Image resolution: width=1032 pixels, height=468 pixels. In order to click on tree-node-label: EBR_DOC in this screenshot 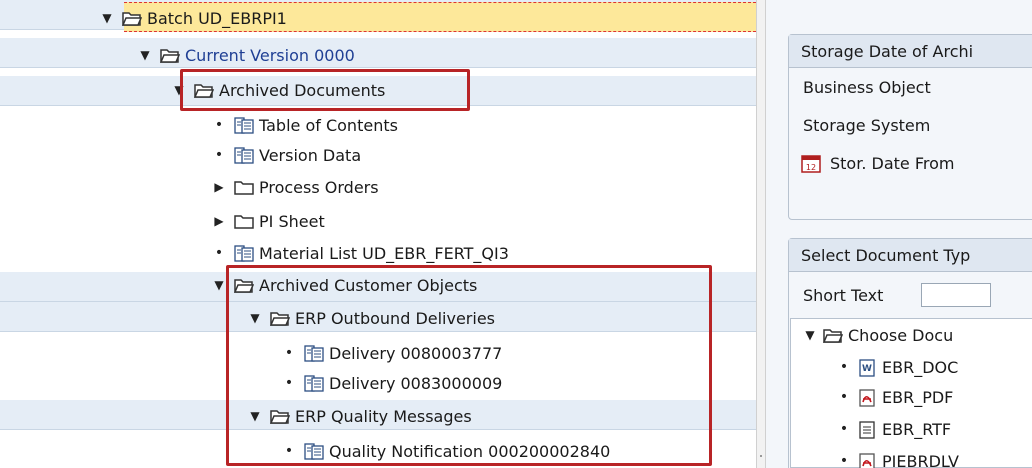, I will do `click(920, 367)`.